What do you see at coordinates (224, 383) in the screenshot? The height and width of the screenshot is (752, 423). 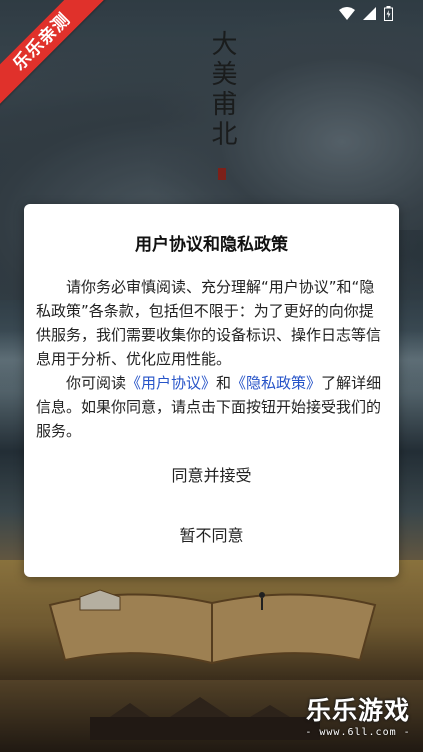 I see `para2-and: 和` at bounding box center [224, 383].